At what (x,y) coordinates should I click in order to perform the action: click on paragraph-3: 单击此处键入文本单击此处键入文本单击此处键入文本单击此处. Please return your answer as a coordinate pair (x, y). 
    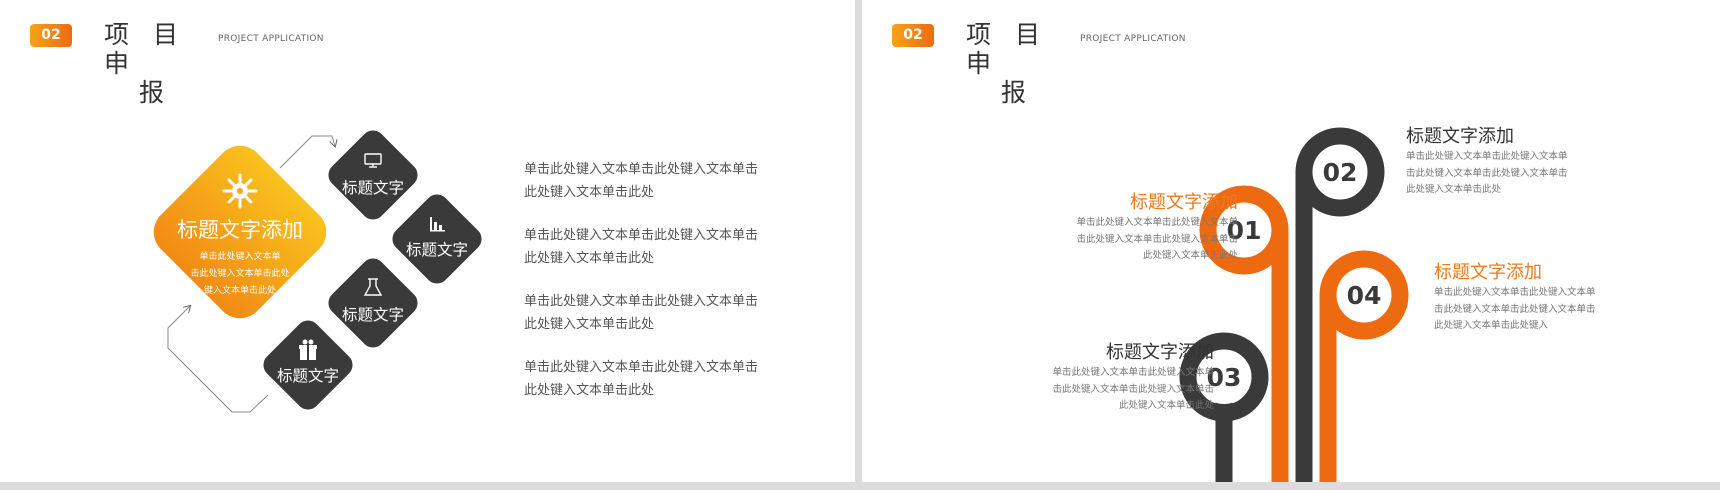
    Looking at the image, I should click on (641, 313).